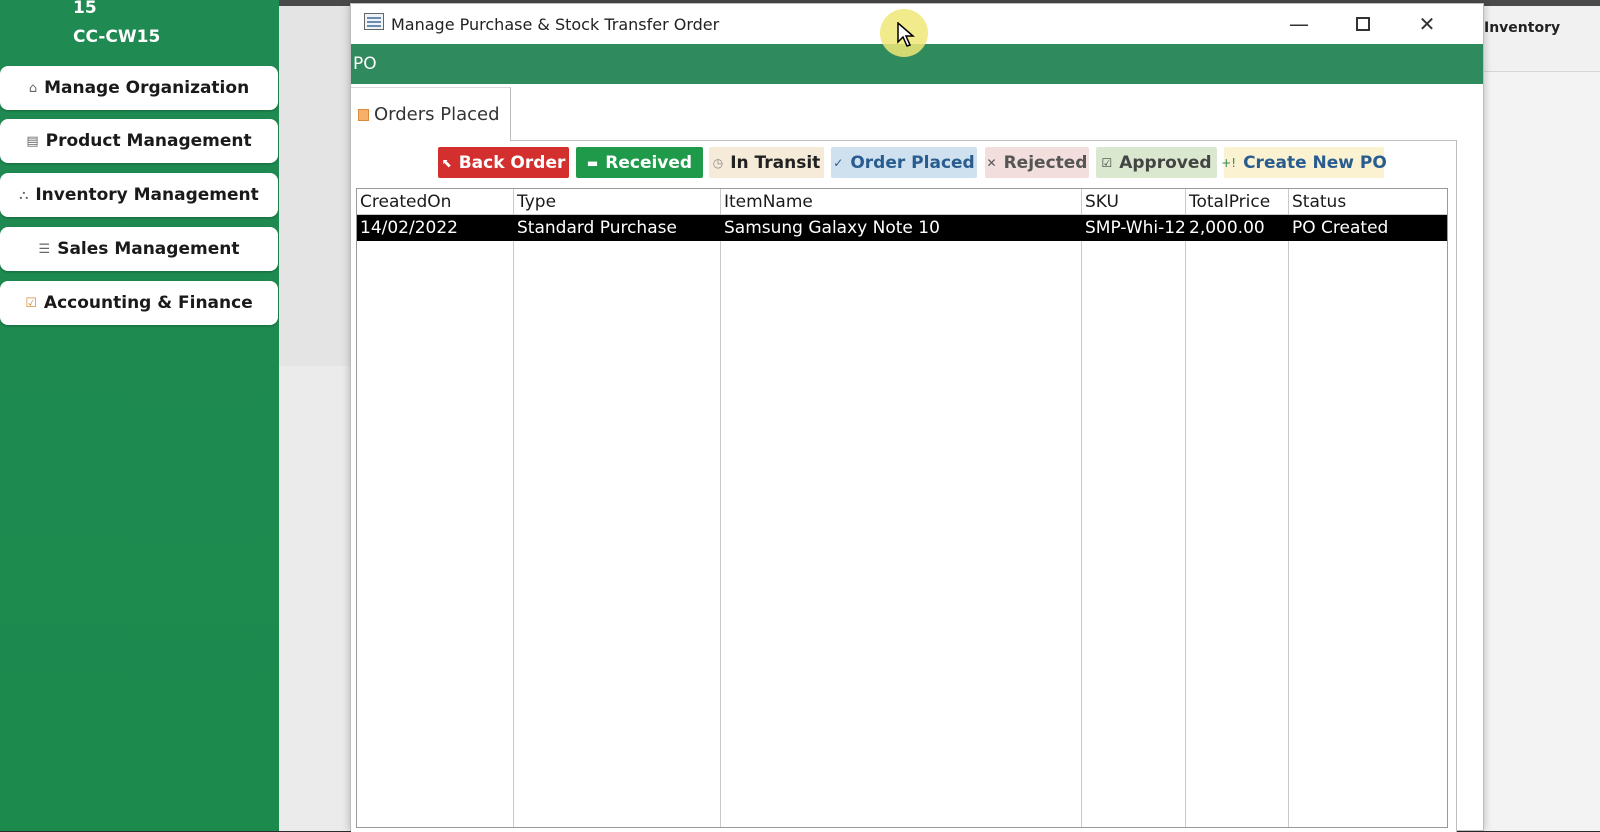  I want to click on check-icon: ✓, so click(838, 162).